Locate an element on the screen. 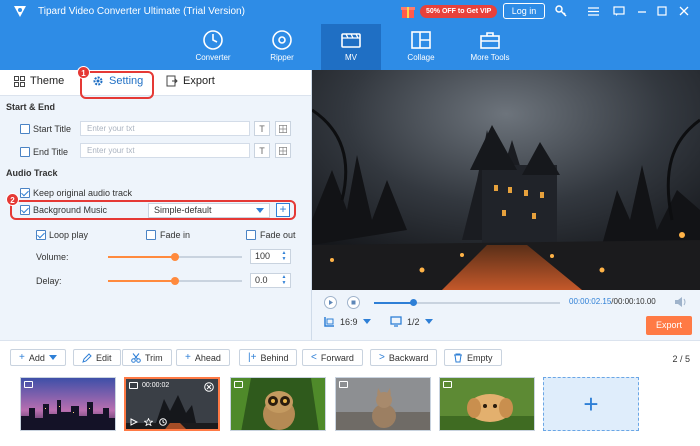 The image size is (700, 446). clip-thumbnail-tarsier is located at coordinates (278, 404).